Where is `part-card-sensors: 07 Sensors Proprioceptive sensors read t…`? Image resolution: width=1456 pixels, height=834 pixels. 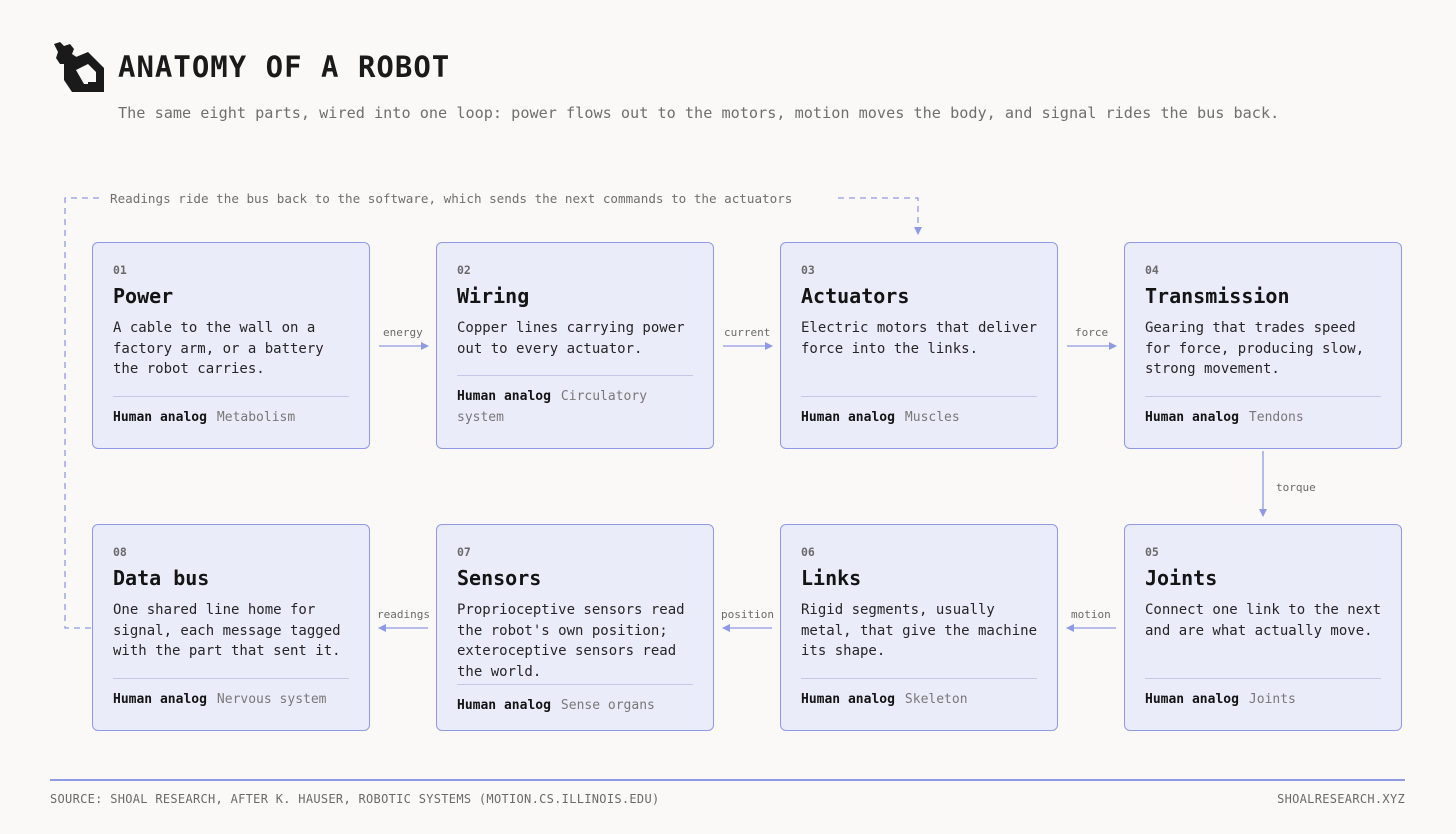
part-card-sensors: 07 Sensors Proprioceptive sensors read t… is located at coordinates (575, 627).